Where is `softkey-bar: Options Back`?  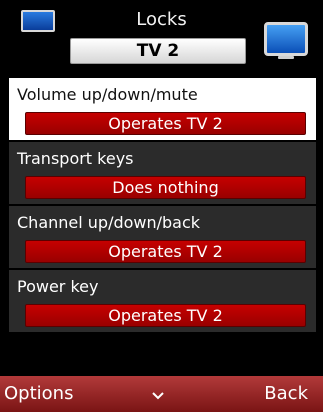
softkey-bar: Options Back is located at coordinates (161, 394).